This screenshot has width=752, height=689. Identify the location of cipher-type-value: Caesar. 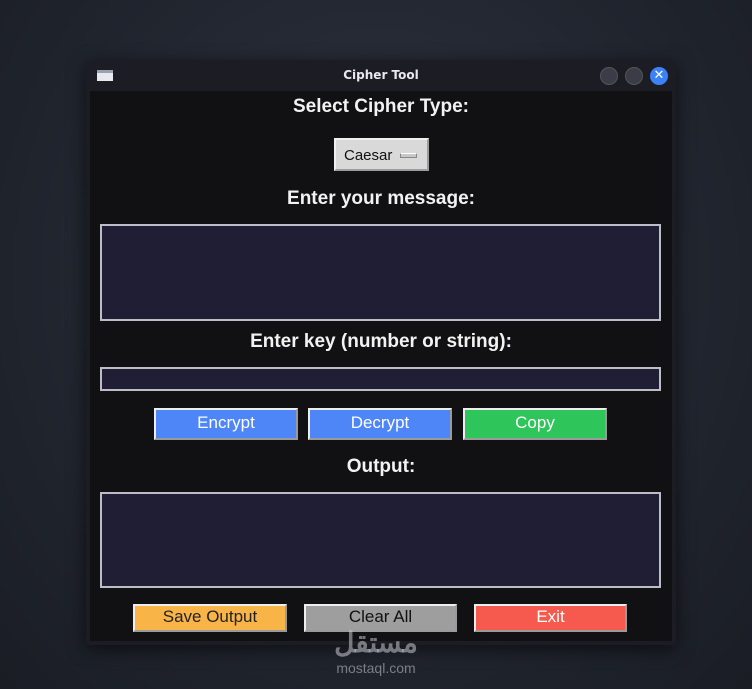
(368, 155).